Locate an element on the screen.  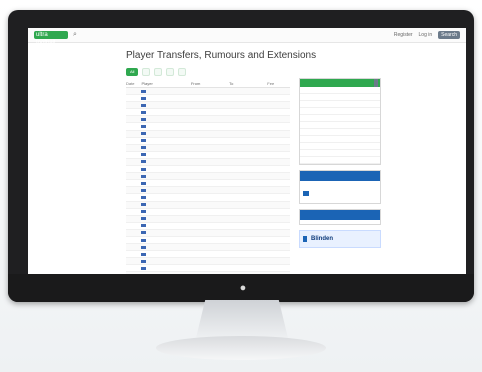
ad-1-header is located at coordinates (340, 176).